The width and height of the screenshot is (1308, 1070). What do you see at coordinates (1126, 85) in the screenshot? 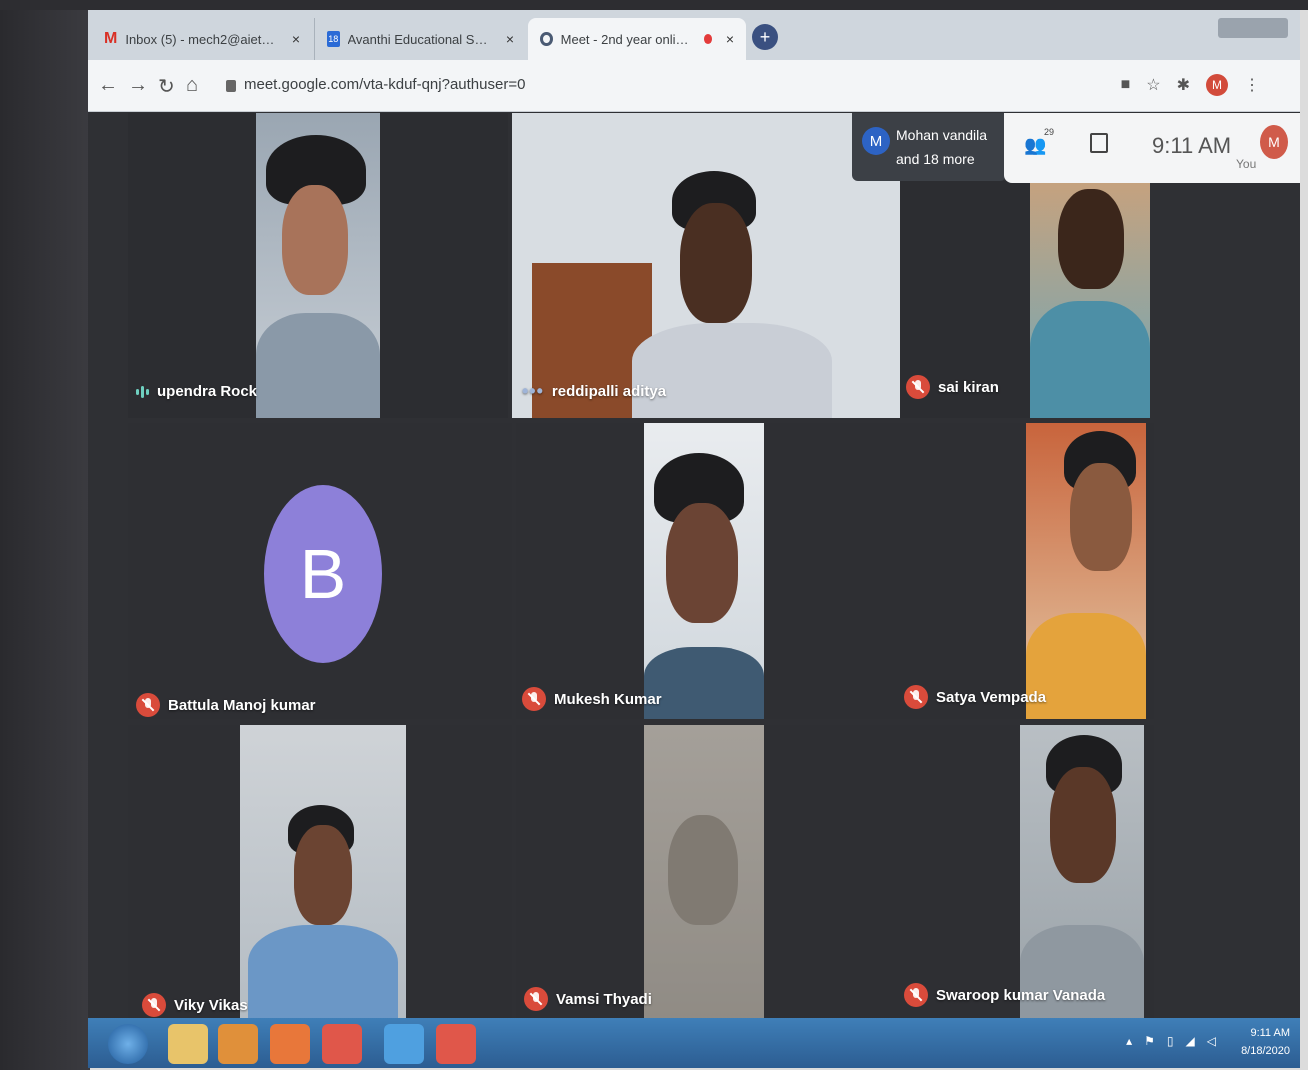
I see `camera-indicator-icon: ■` at bounding box center [1126, 85].